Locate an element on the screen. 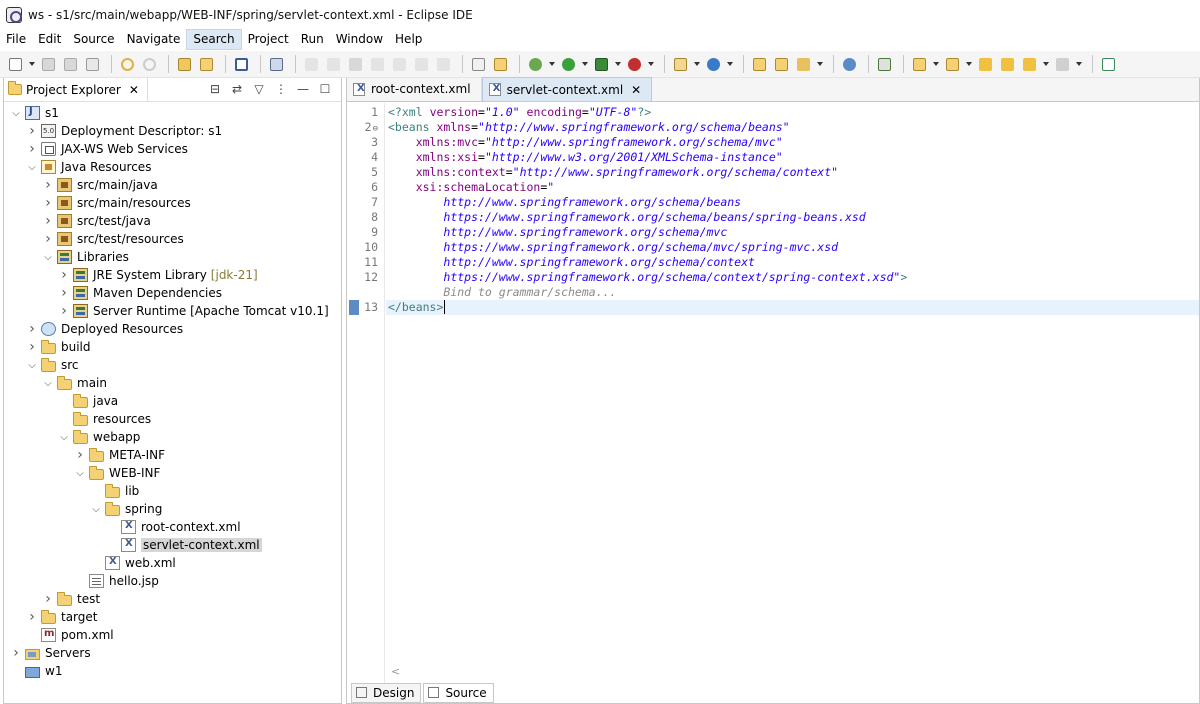 Image resolution: width=1200 pixels, height=704 pixels. tree-item-build: › build is located at coordinates (58, 347).